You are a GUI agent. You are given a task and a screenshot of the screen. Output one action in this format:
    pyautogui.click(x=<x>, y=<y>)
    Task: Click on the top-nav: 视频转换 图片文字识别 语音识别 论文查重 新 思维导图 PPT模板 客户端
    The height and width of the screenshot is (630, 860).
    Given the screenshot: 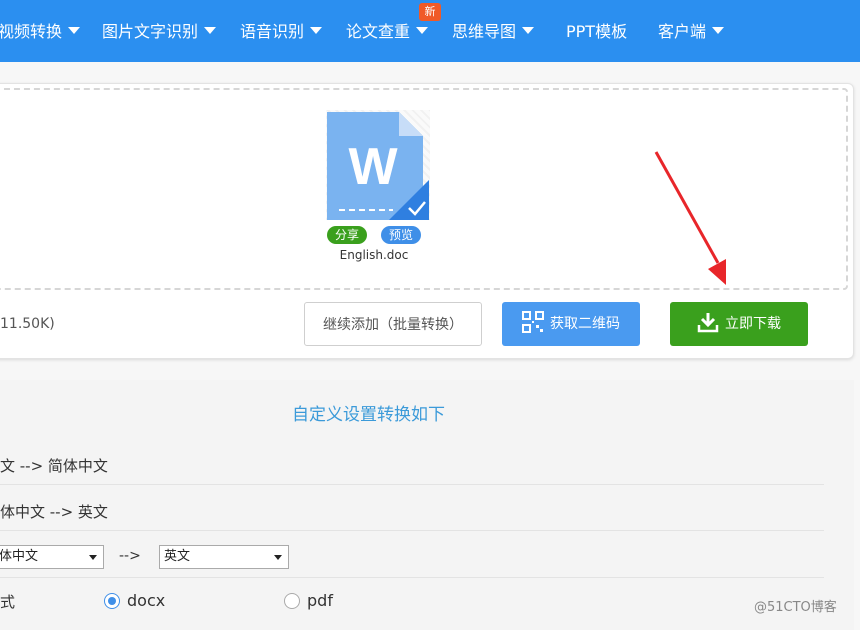 What is the action you would take?
    pyautogui.click(x=430, y=31)
    